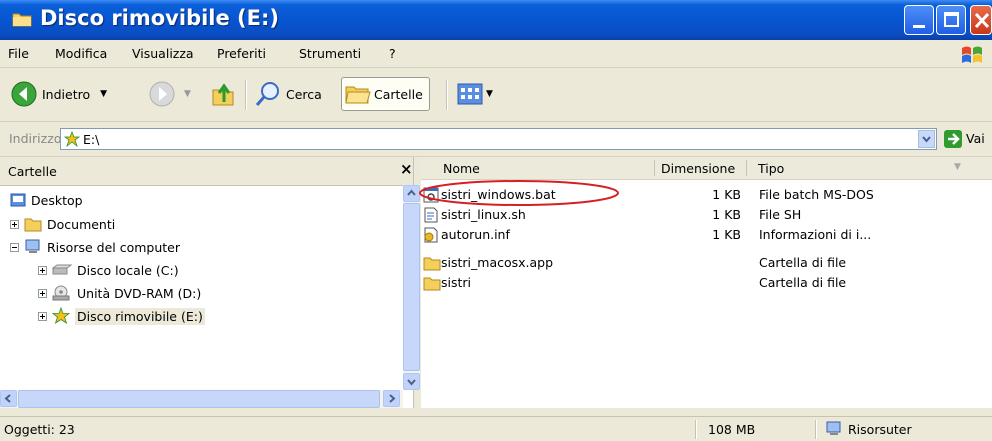 Image resolution: width=992 pixels, height=441 pixels. What do you see at coordinates (121, 316) in the screenshot?
I see `tree-item-disco-e: Disco rimovibile (E:)` at bounding box center [121, 316].